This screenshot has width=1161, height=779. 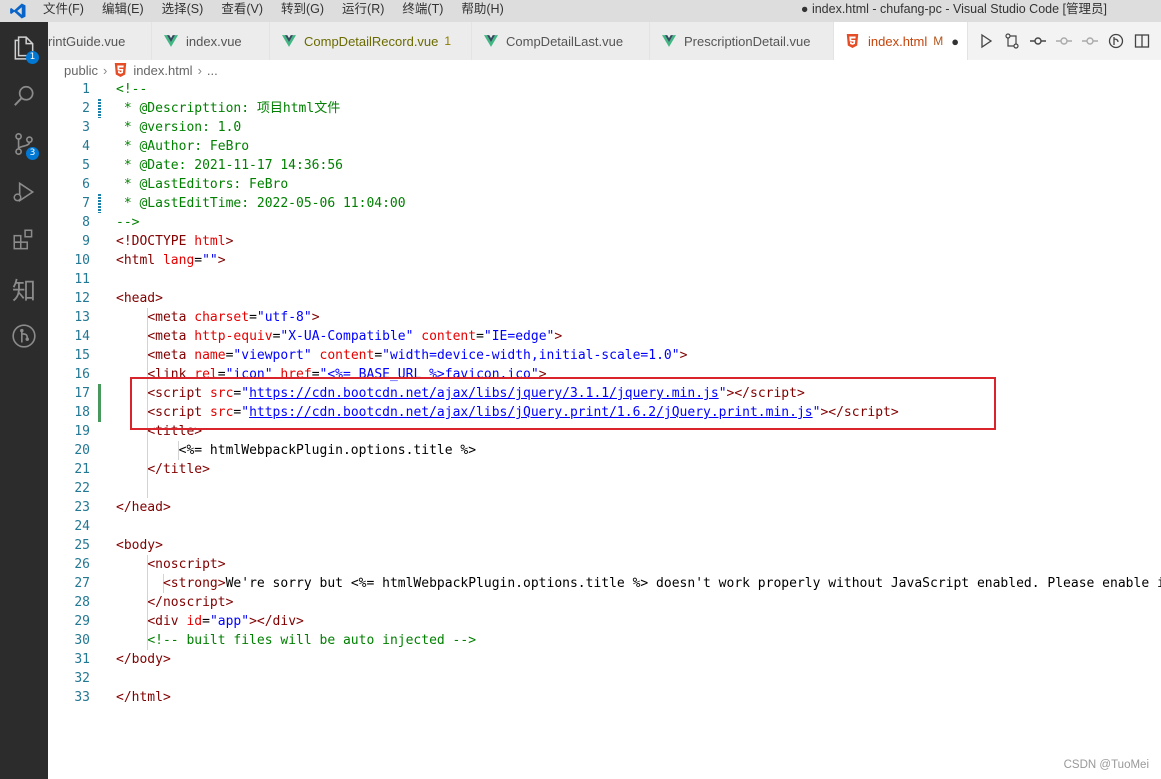 What do you see at coordinates (604, 317) in the screenshot?
I see `code-line: 13 <meta charset="utf-8">` at bounding box center [604, 317].